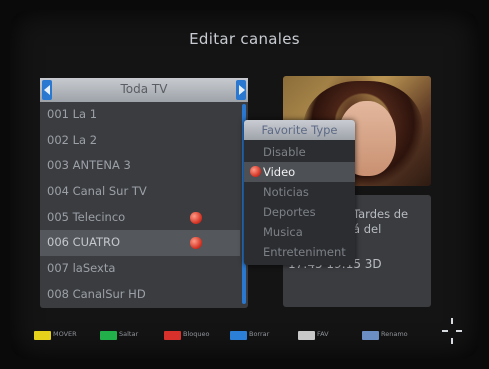  I want to click on channel-label: 005 Telecinco, so click(86, 216).